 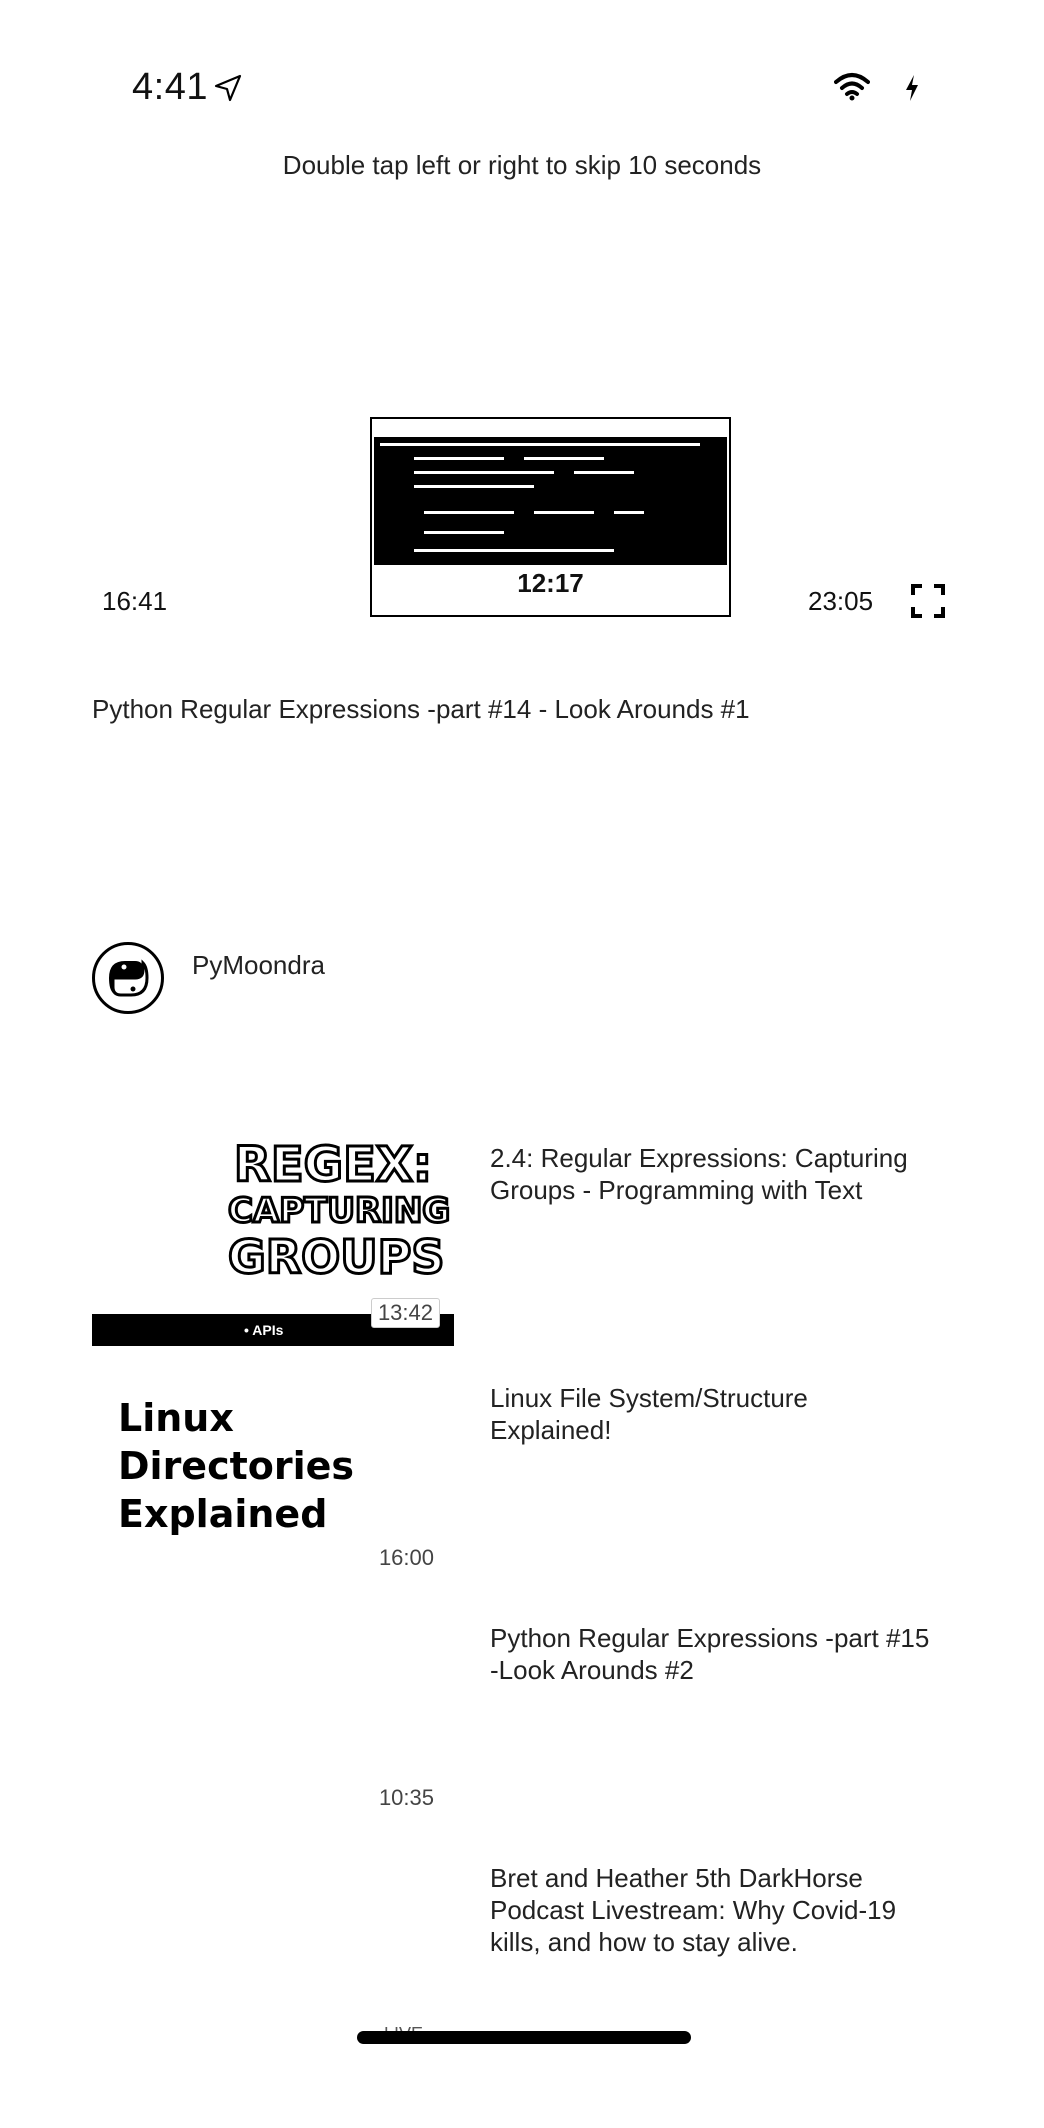 What do you see at coordinates (928, 601) in the screenshot?
I see `fullscreen-icon` at bounding box center [928, 601].